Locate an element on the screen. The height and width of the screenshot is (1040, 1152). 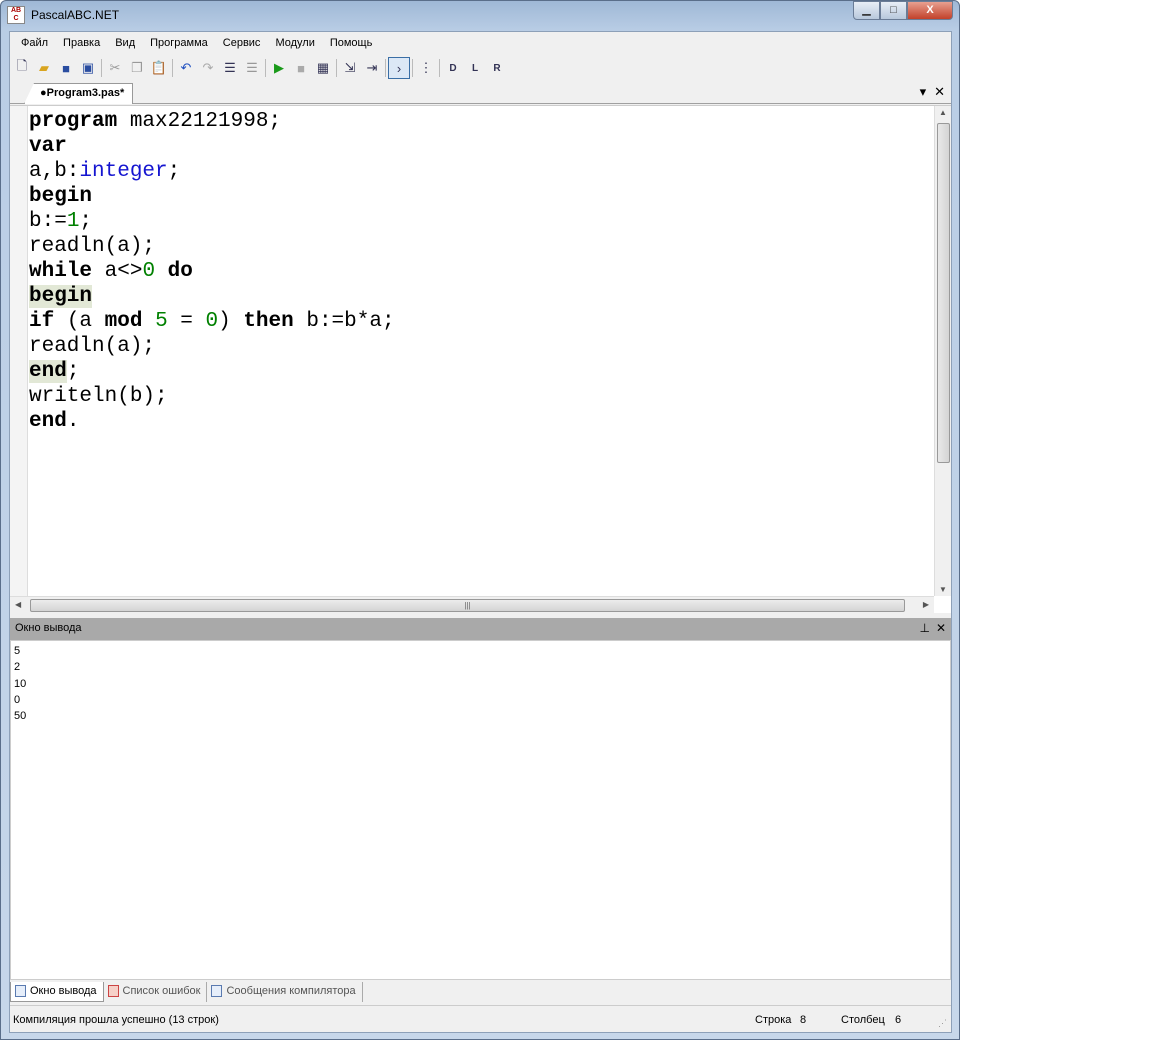
code-line: var is located at coordinates (212, 146).